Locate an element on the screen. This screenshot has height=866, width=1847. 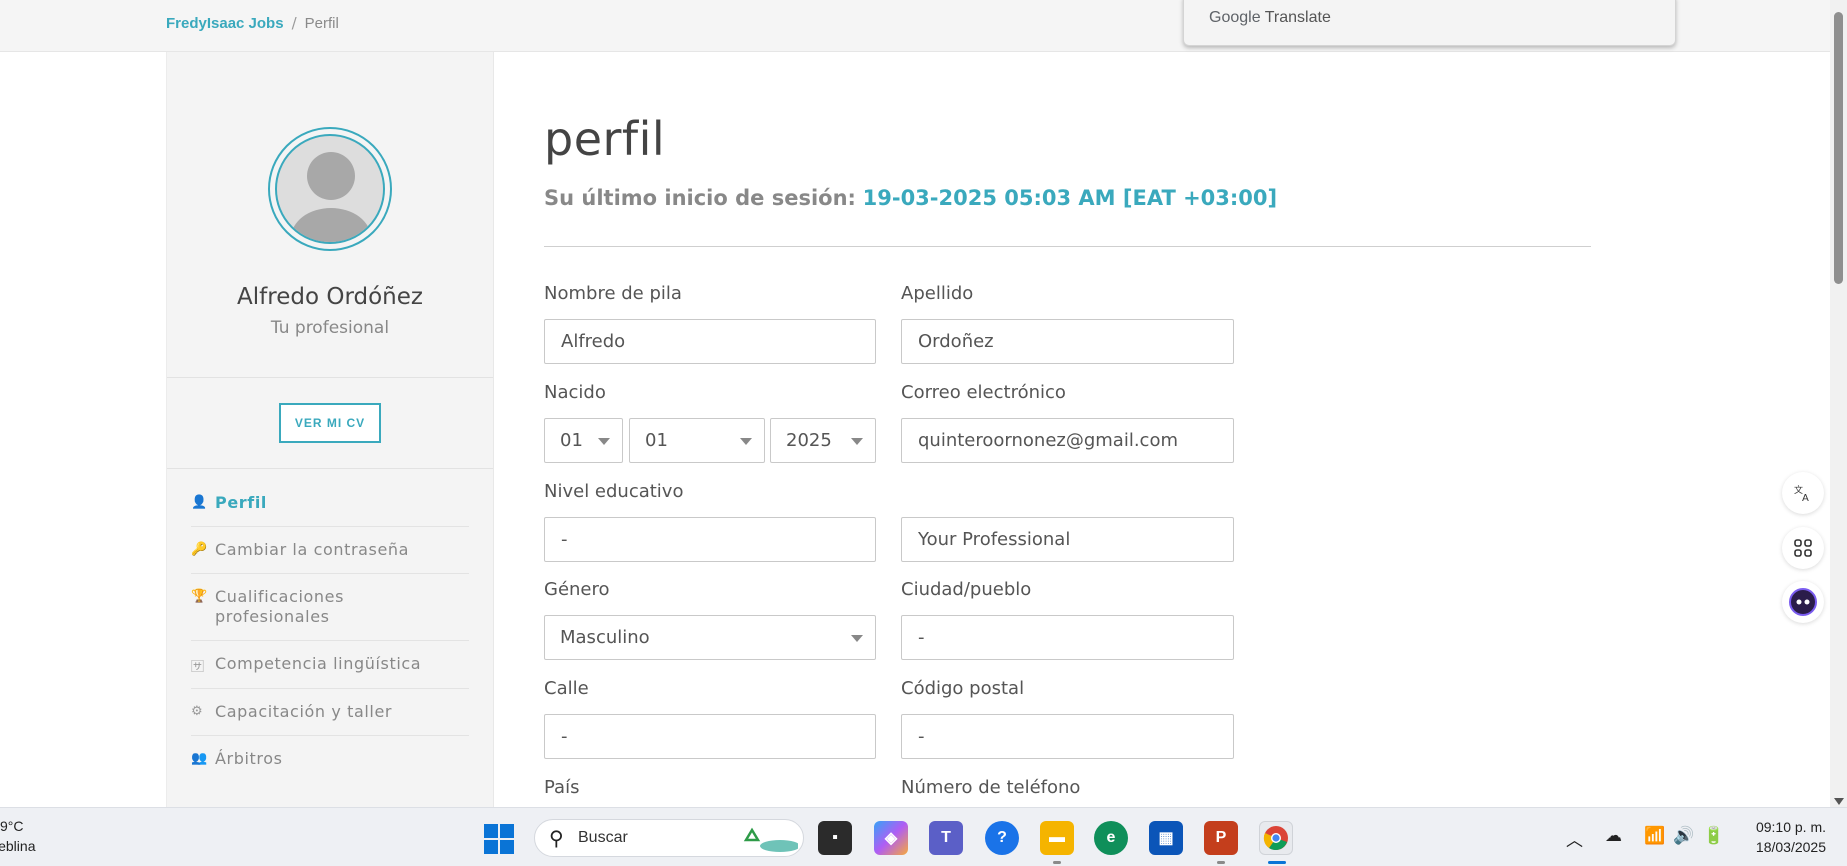
assistant-icon is located at coordinates (1803, 602).